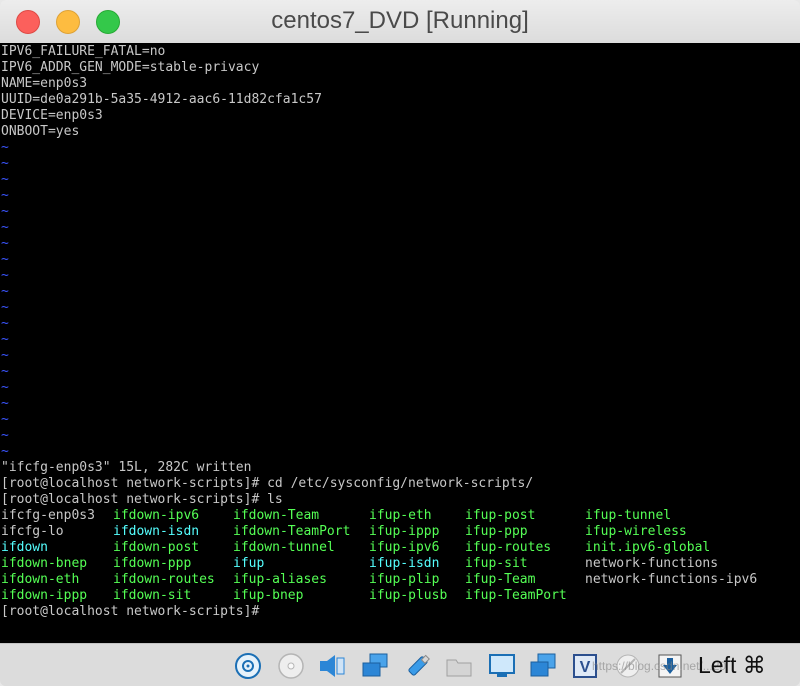 Image resolution: width=800 pixels, height=686 pixels. Describe the element at coordinates (332, 666) in the screenshot. I see `audio-icon` at that location.